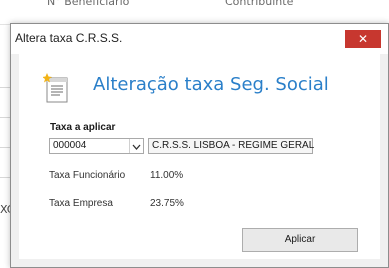 This screenshot has height=268, width=389. I want to click on close-icon: ✕, so click(363, 39).